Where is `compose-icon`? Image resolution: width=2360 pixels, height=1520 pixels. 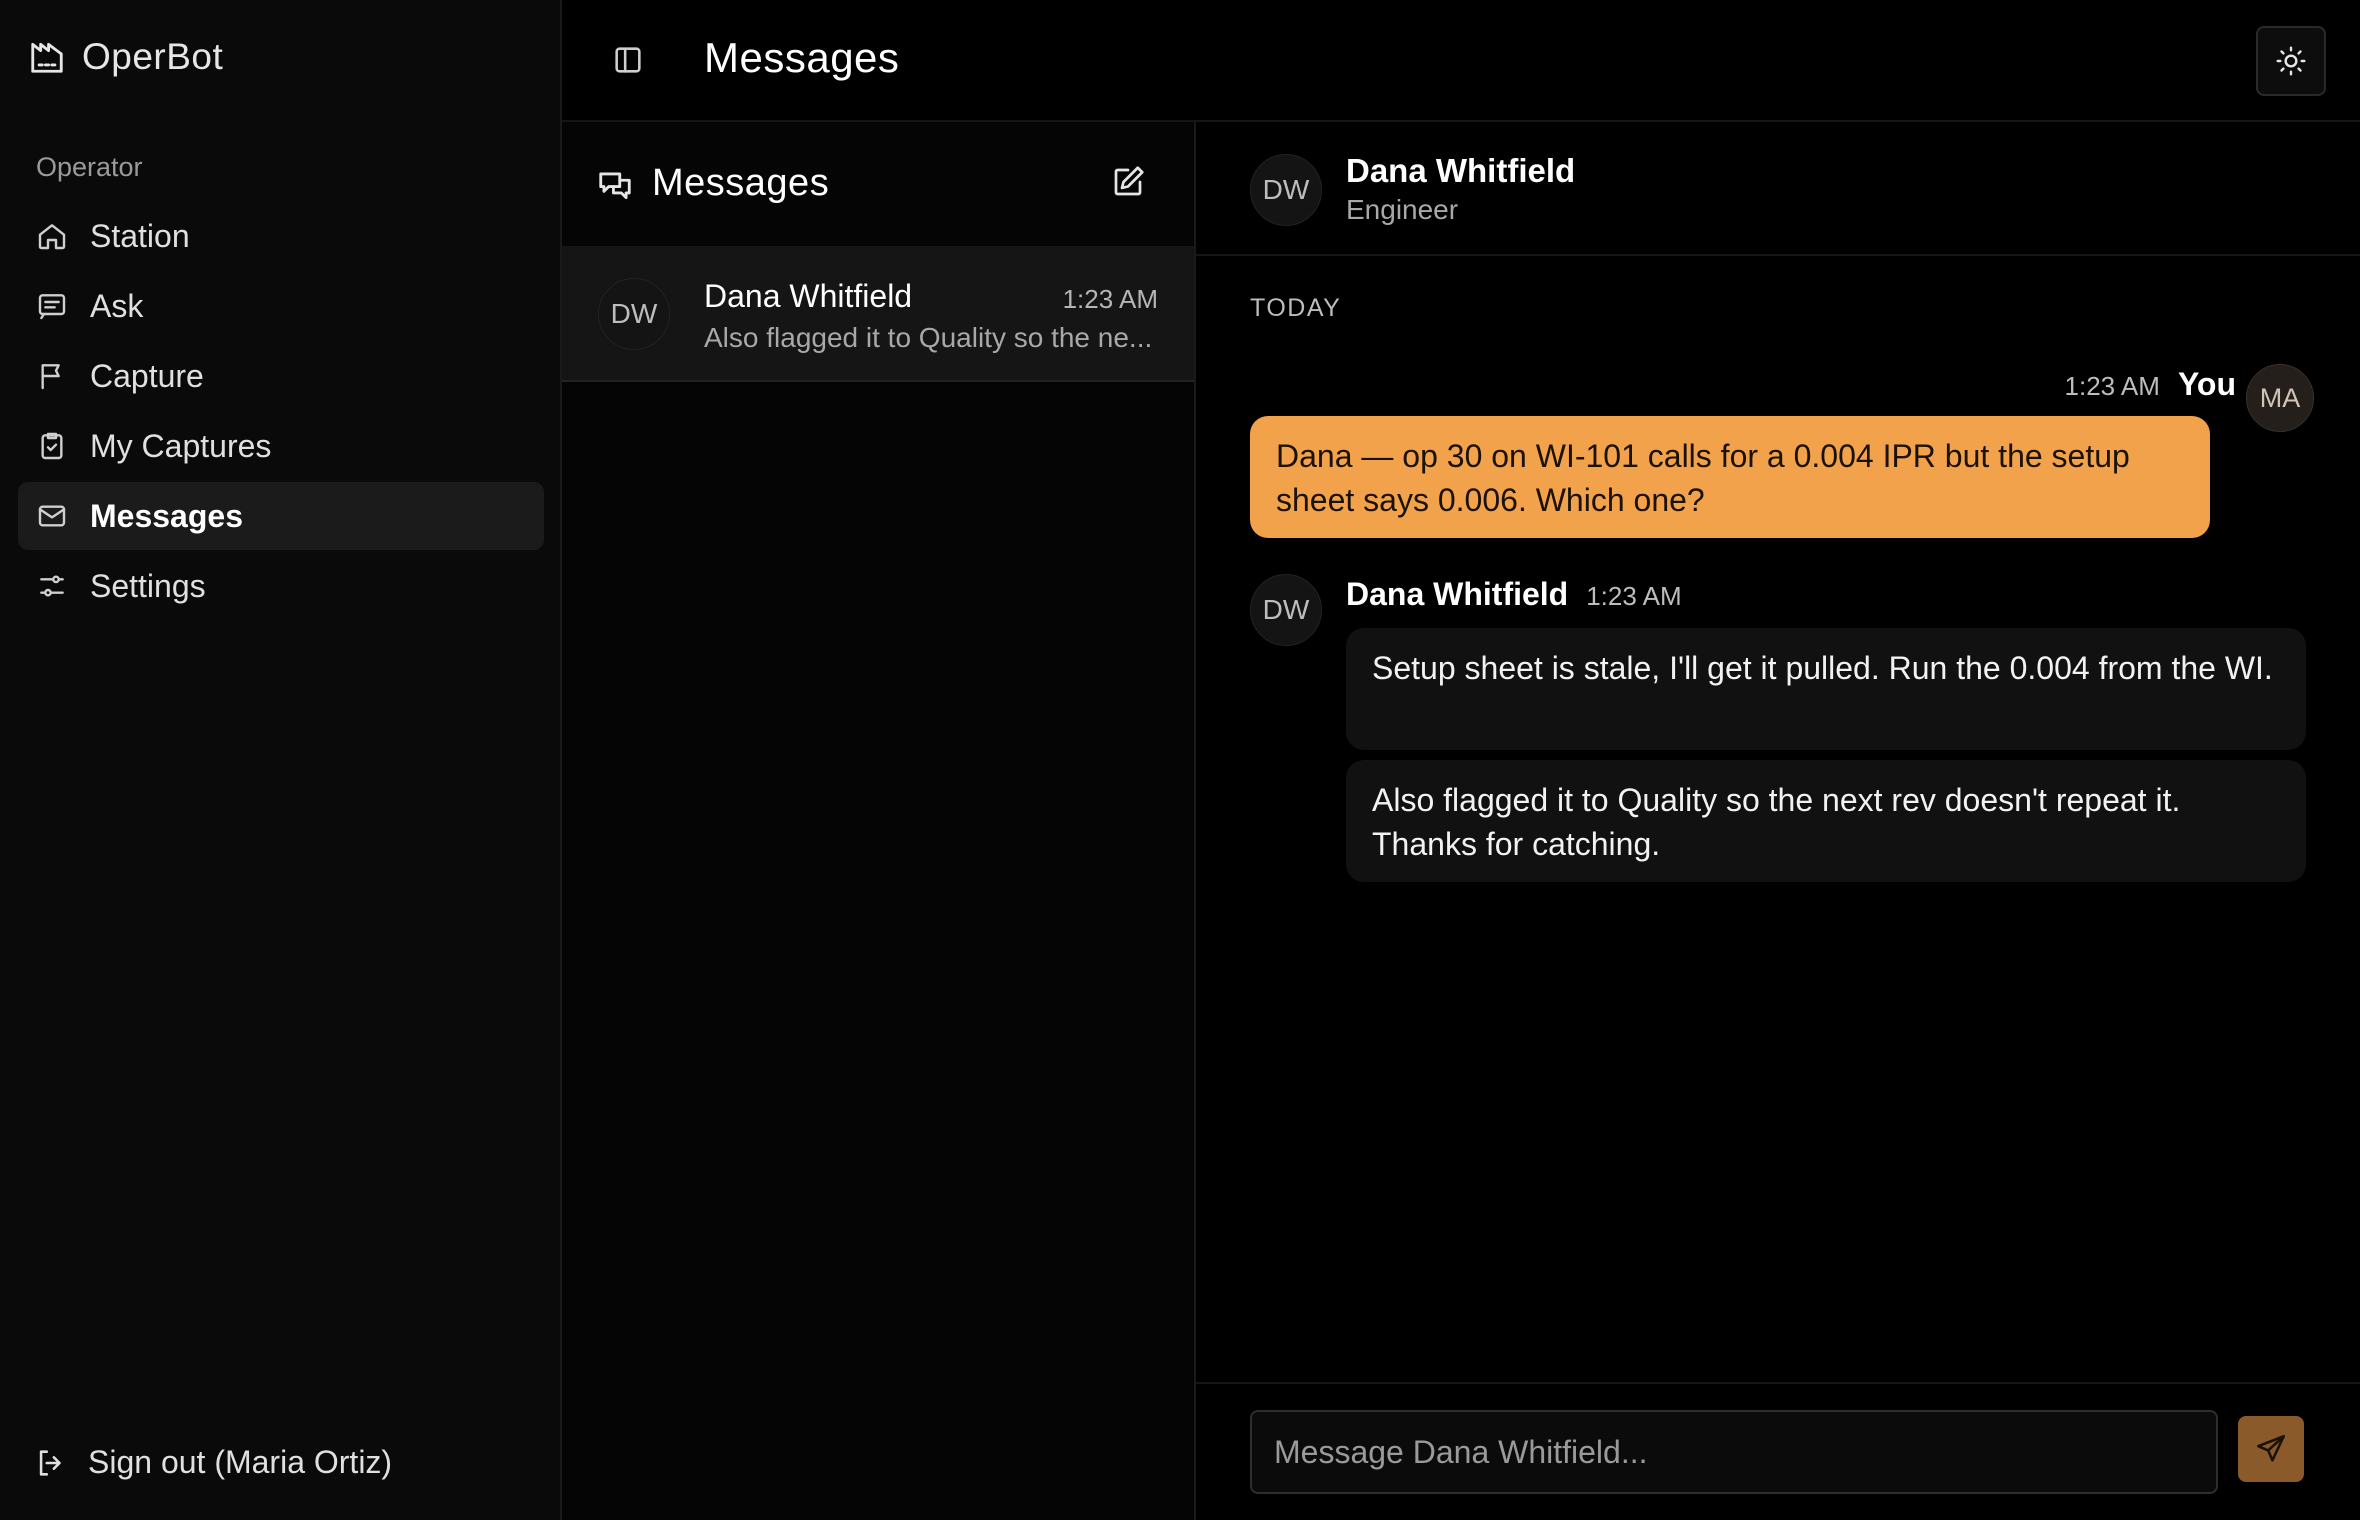
compose-icon is located at coordinates (1128, 182).